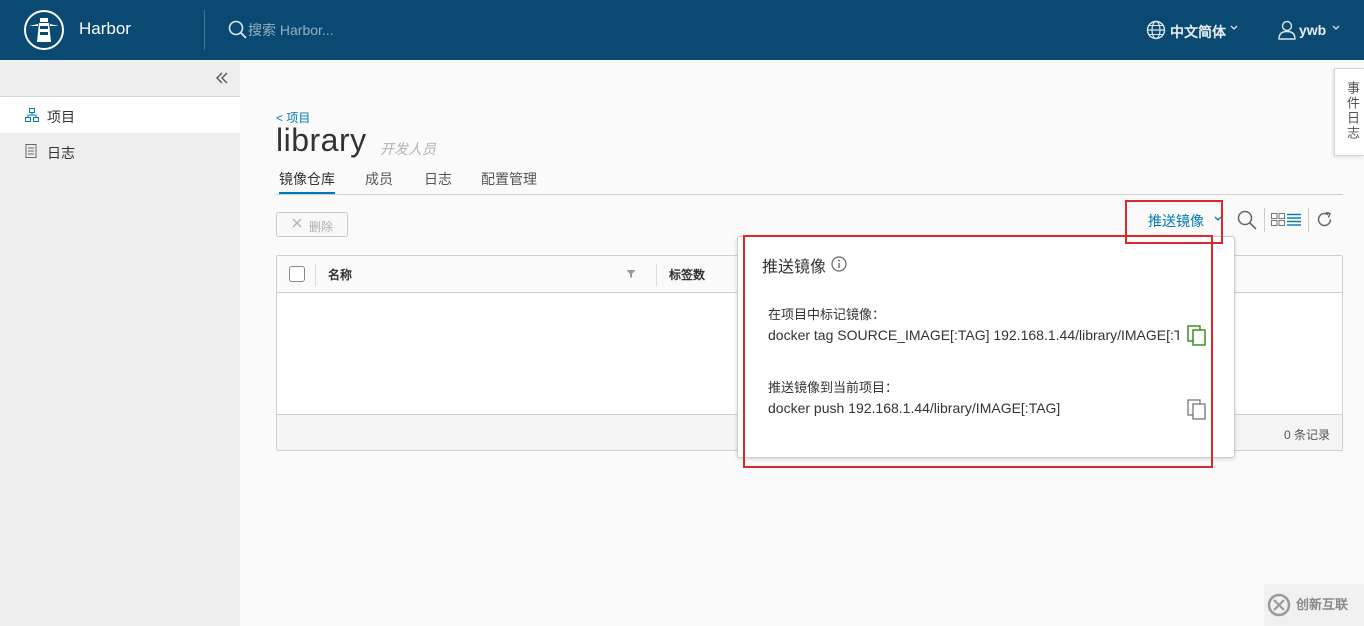 This screenshot has height=626, width=1364. I want to click on delete-label: 删除, so click(321, 227).